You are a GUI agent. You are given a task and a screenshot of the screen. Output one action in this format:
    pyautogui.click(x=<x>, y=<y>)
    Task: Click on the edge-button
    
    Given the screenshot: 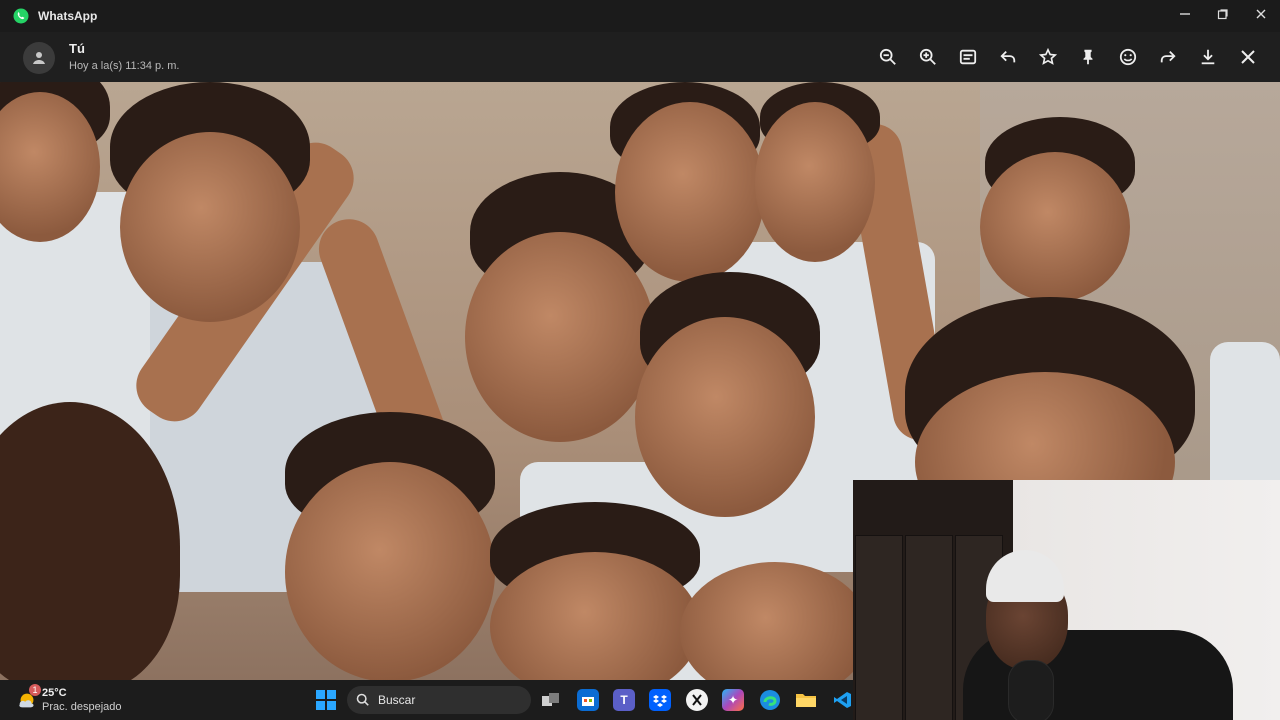 What is the action you would take?
    pyautogui.click(x=770, y=700)
    